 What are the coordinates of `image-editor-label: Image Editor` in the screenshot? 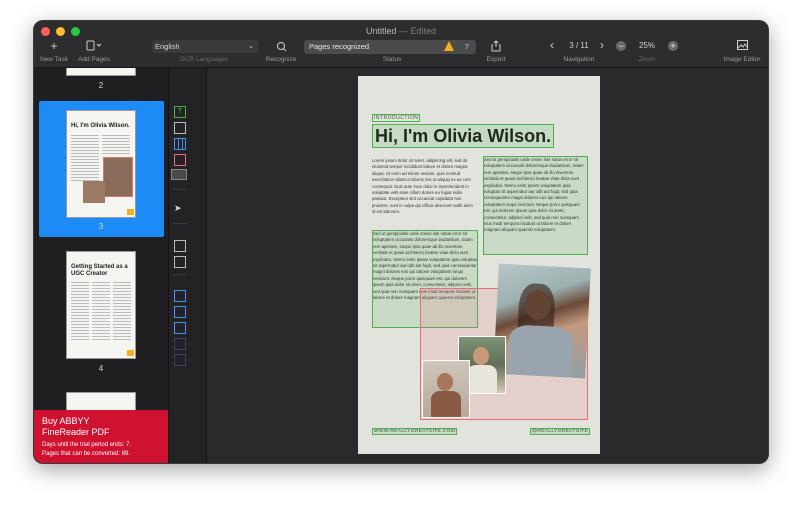 It's located at (742, 59).